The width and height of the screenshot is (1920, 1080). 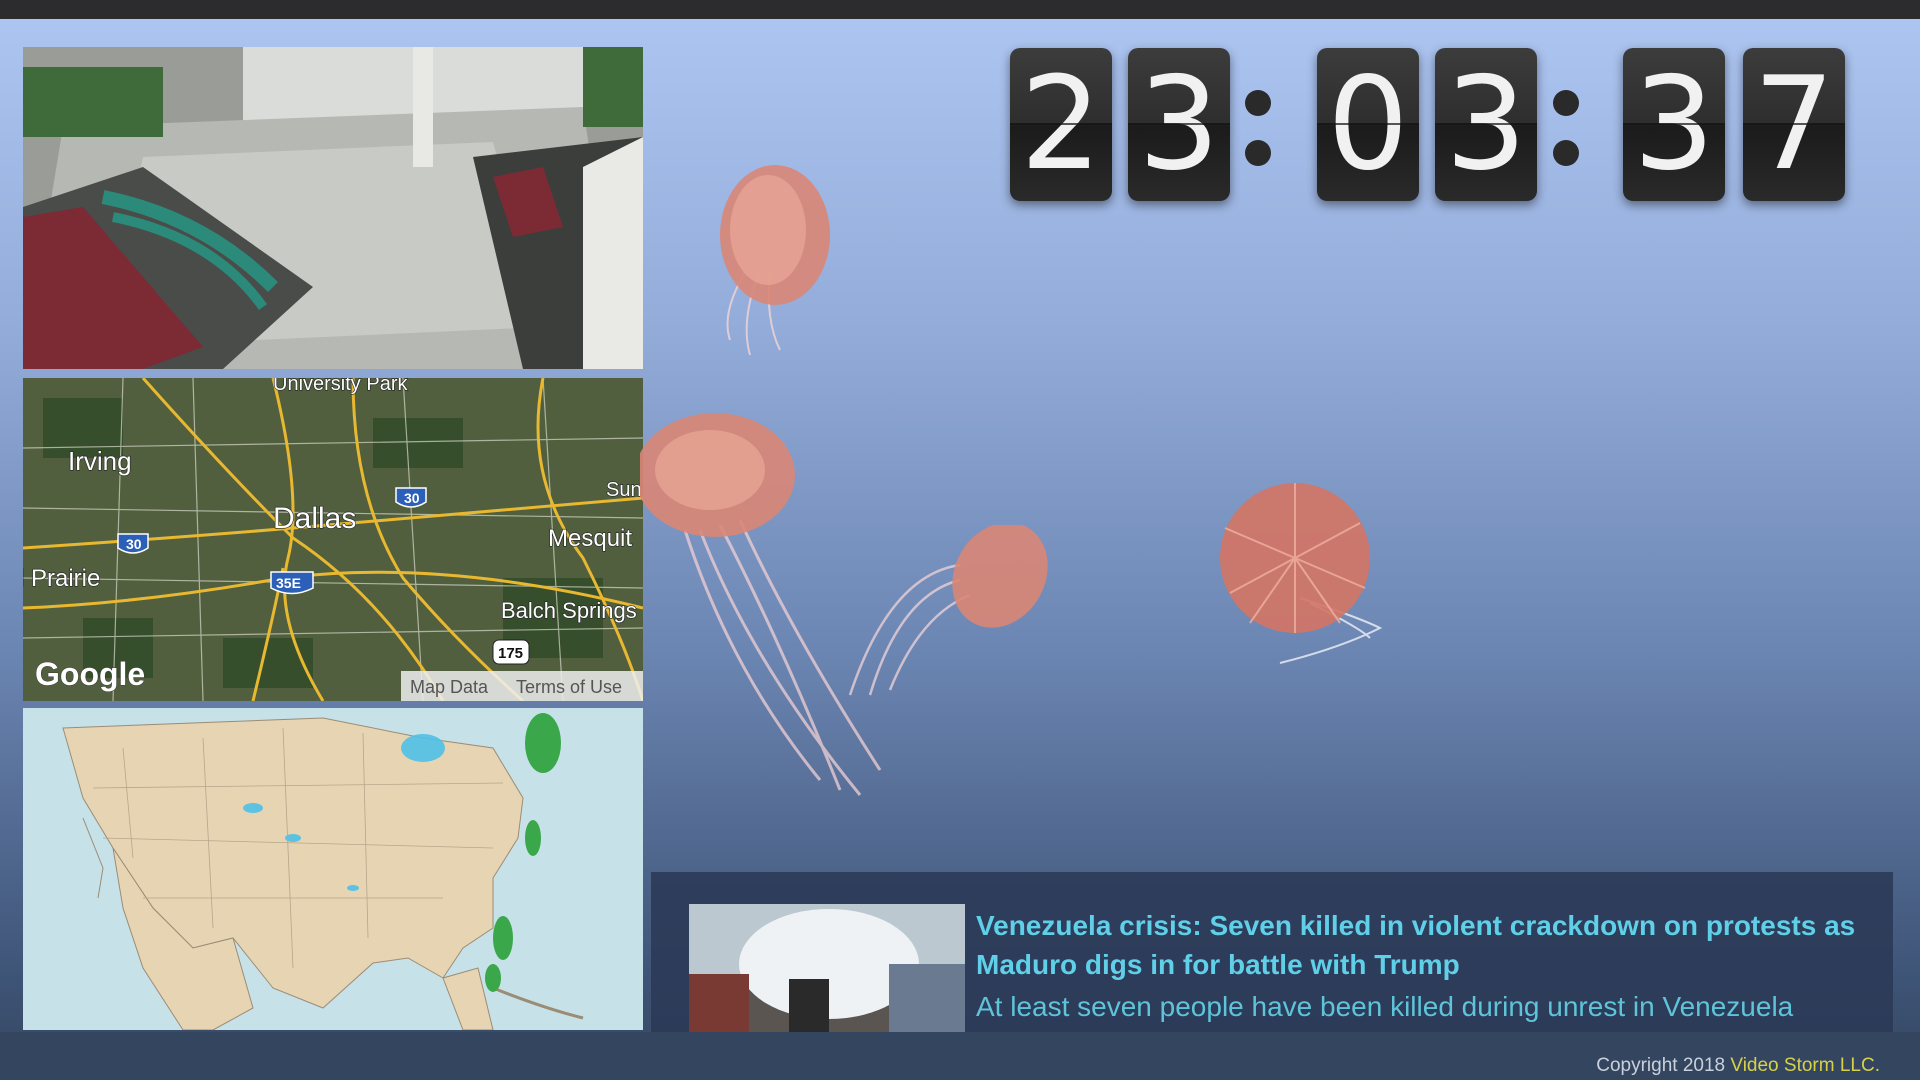 I want to click on interstate-35e-shield: 35E, so click(x=292, y=583).